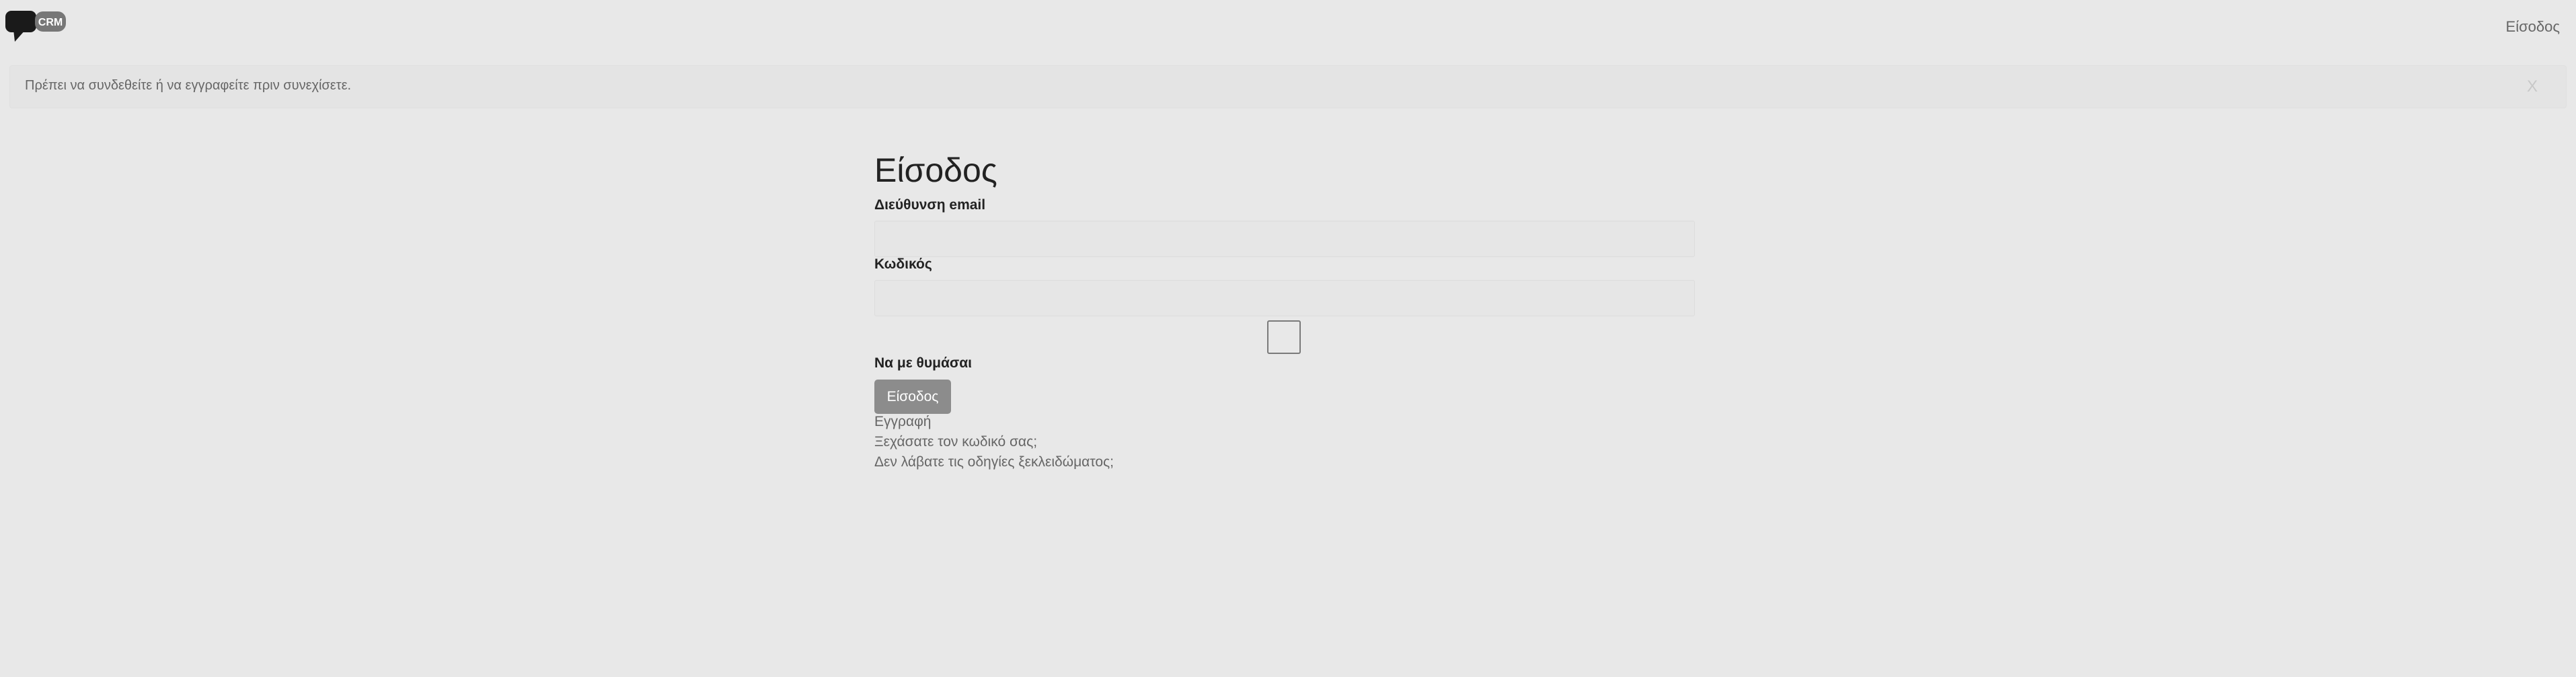 The image size is (2576, 677). What do you see at coordinates (2533, 27) in the screenshot?
I see `nav-signin-link: Είσοδος` at bounding box center [2533, 27].